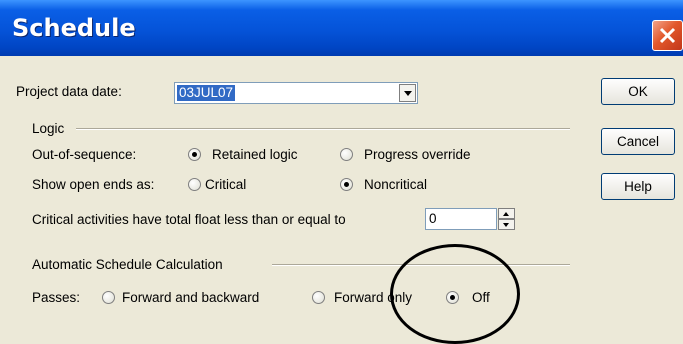 This screenshot has width=683, height=344. What do you see at coordinates (48, 128) in the screenshot?
I see `logic-group-label: Logic` at bounding box center [48, 128].